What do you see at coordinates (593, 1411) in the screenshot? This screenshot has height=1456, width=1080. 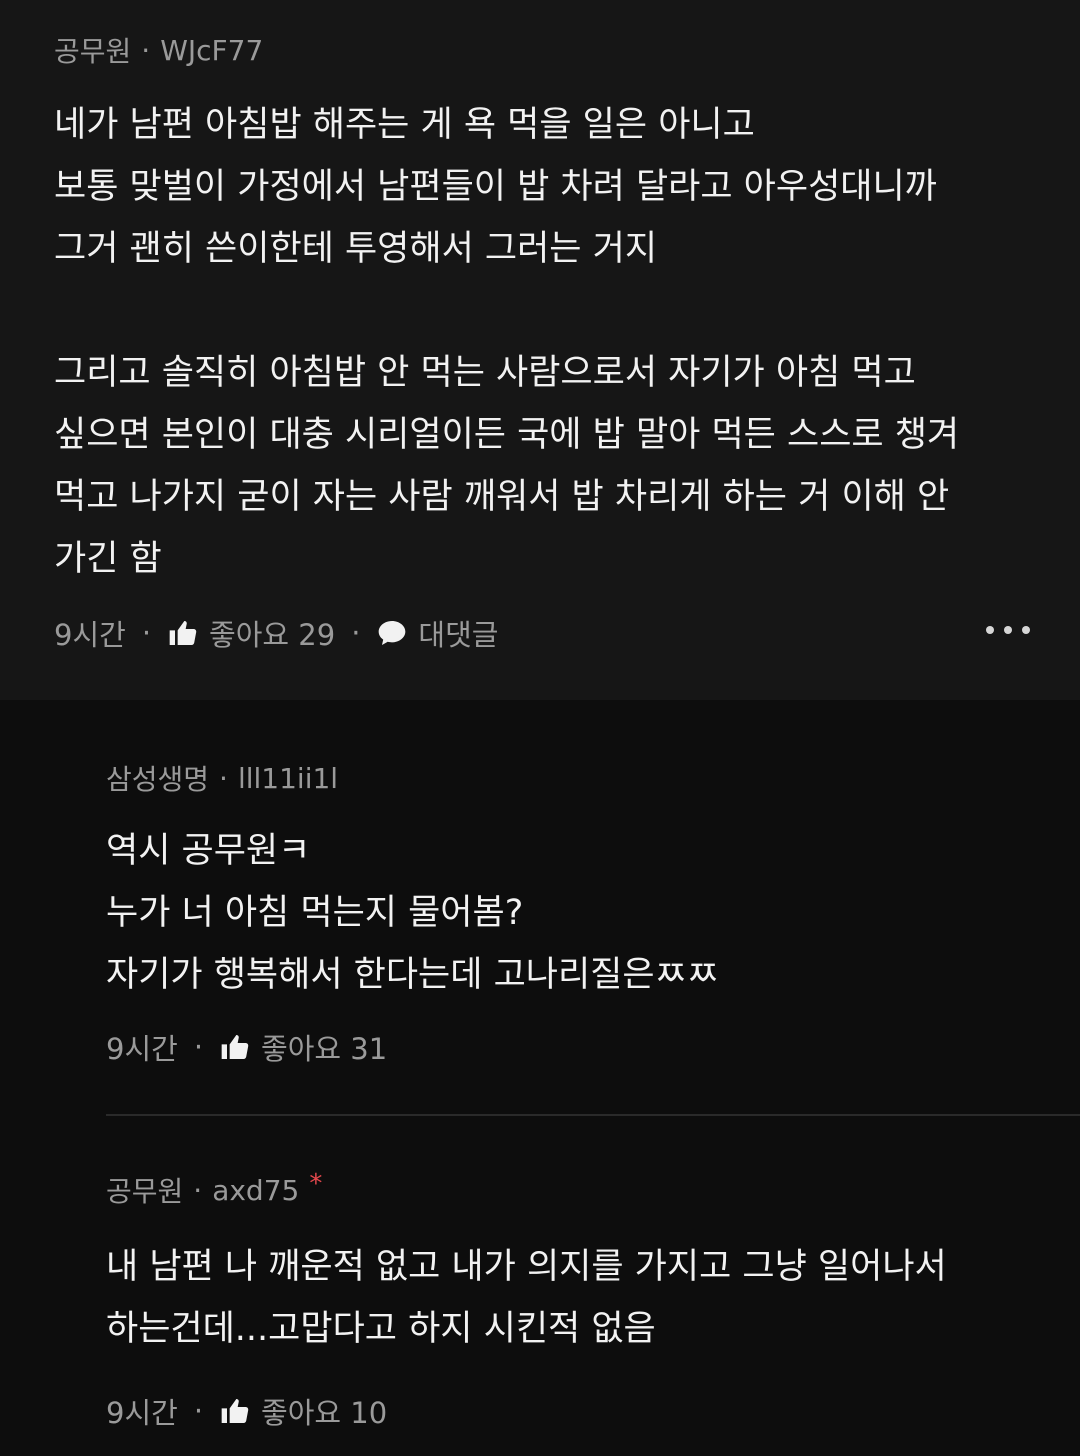 I see `comment-actions: 9시간 · 좋아요 10` at bounding box center [593, 1411].